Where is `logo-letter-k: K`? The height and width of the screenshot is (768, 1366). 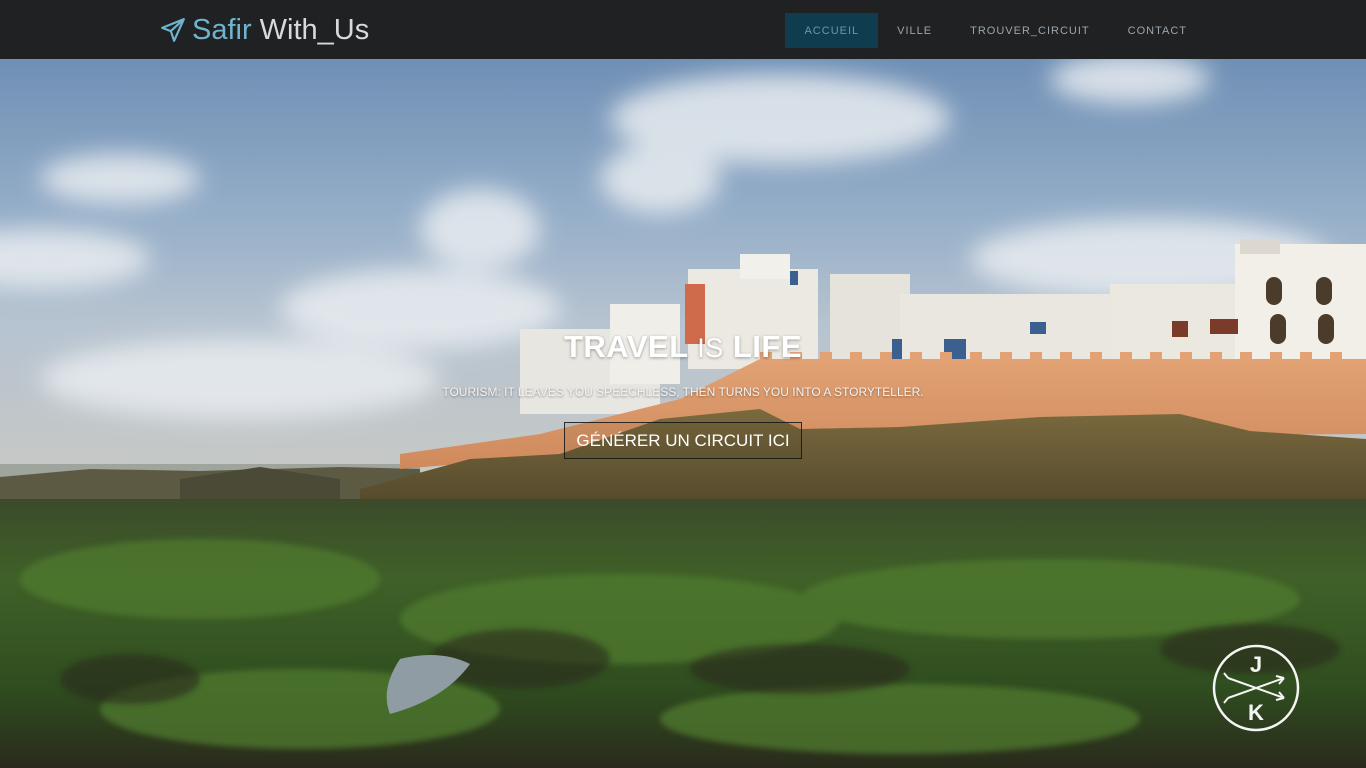 logo-letter-k: K is located at coordinates (1256, 712).